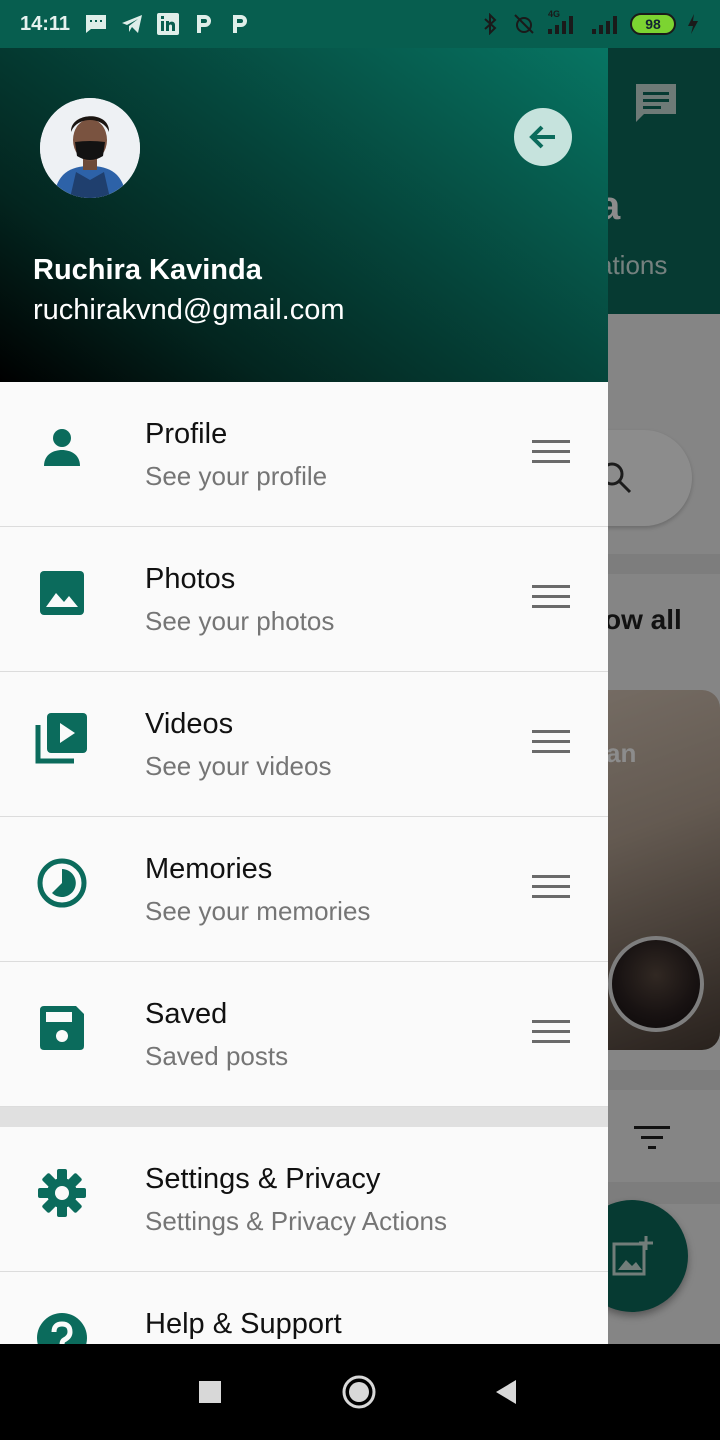 The height and width of the screenshot is (1440, 720). Describe the element at coordinates (45, 23) in the screenshot. I see `status-time: 14:11` at that location.